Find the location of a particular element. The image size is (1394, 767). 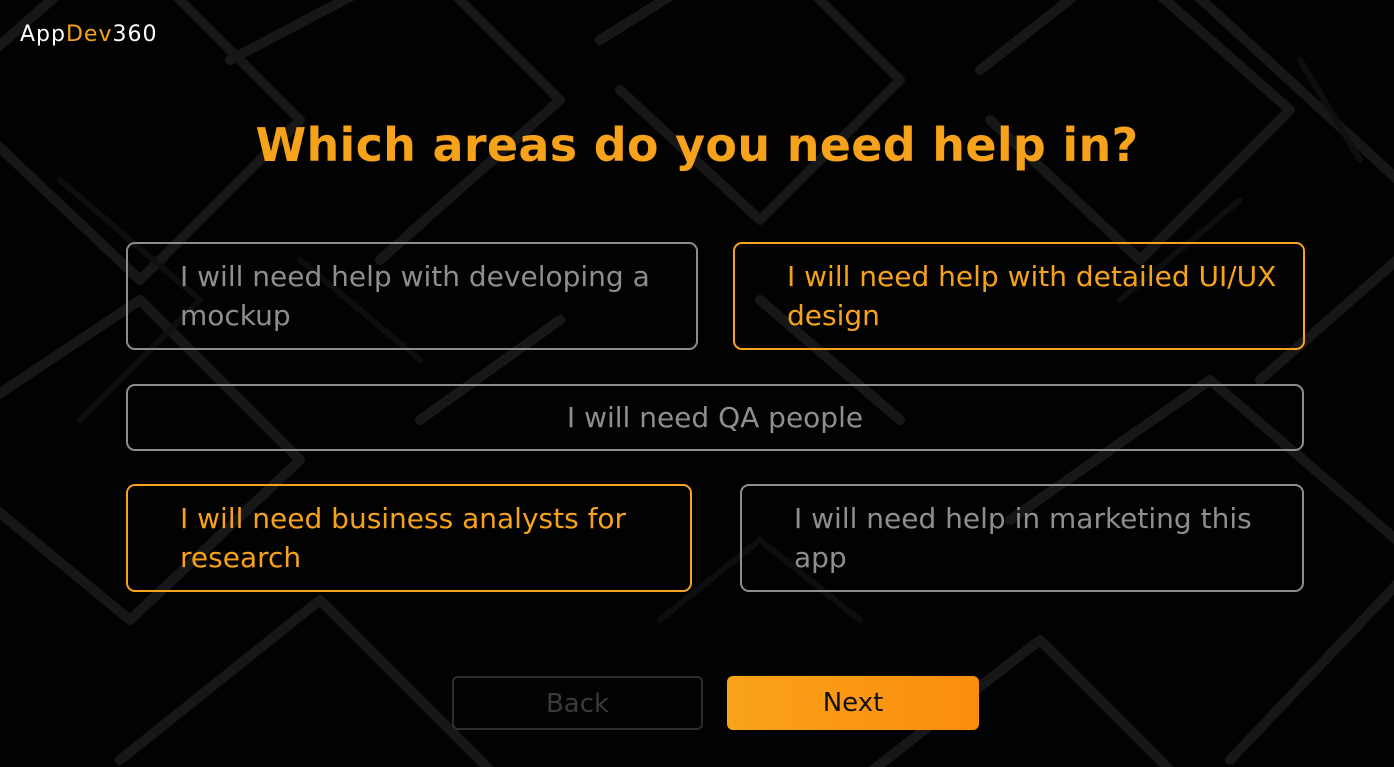

option-label: I will need QA people is located at coordinates (715, 417).